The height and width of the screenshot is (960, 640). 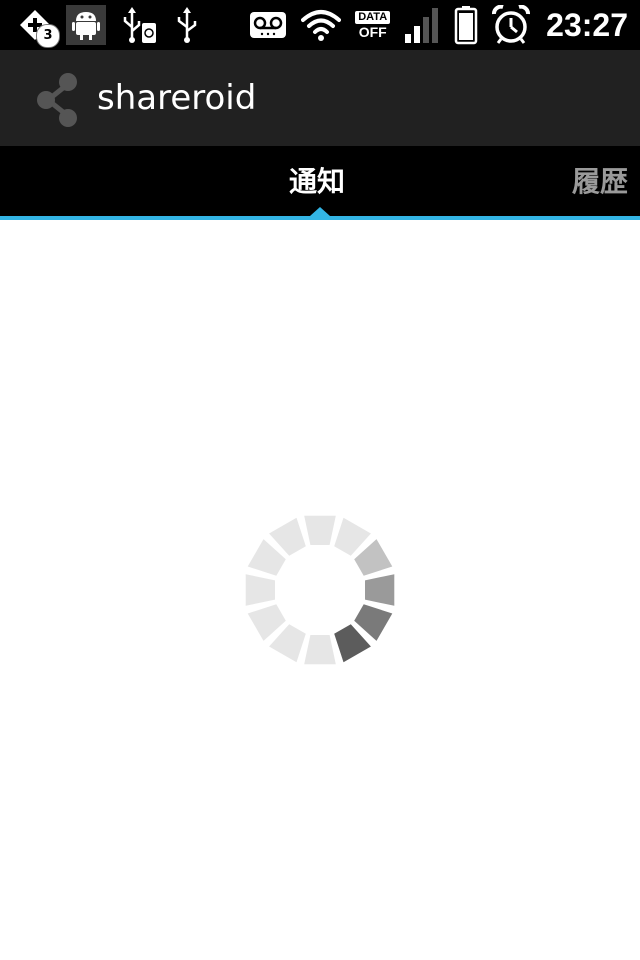 I want to click on alarm-icon, so click(x=511, y=25).